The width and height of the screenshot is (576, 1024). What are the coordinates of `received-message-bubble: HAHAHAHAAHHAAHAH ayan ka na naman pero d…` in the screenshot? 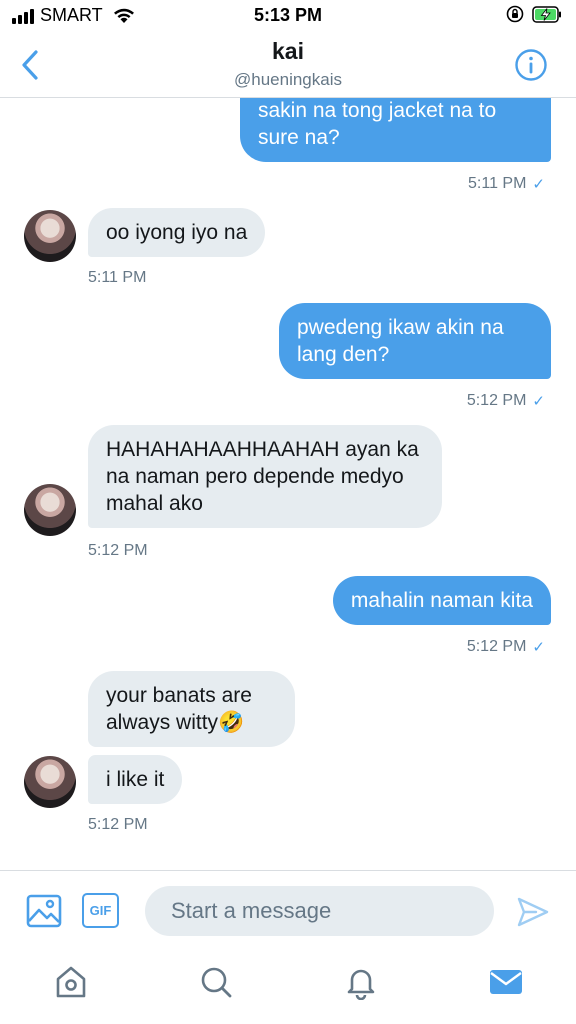 It's located at (265, 476).